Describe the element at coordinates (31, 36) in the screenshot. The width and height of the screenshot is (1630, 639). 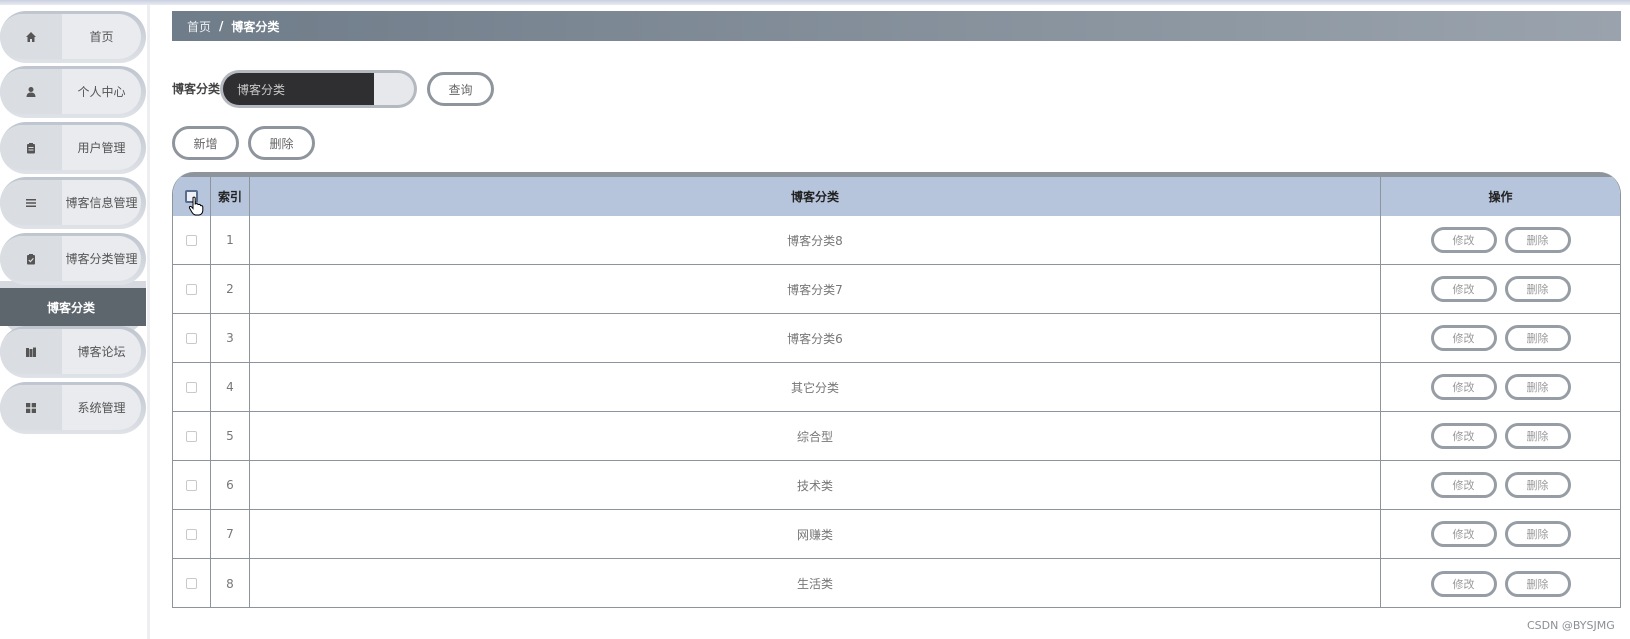
I see `home-icon` at that location.